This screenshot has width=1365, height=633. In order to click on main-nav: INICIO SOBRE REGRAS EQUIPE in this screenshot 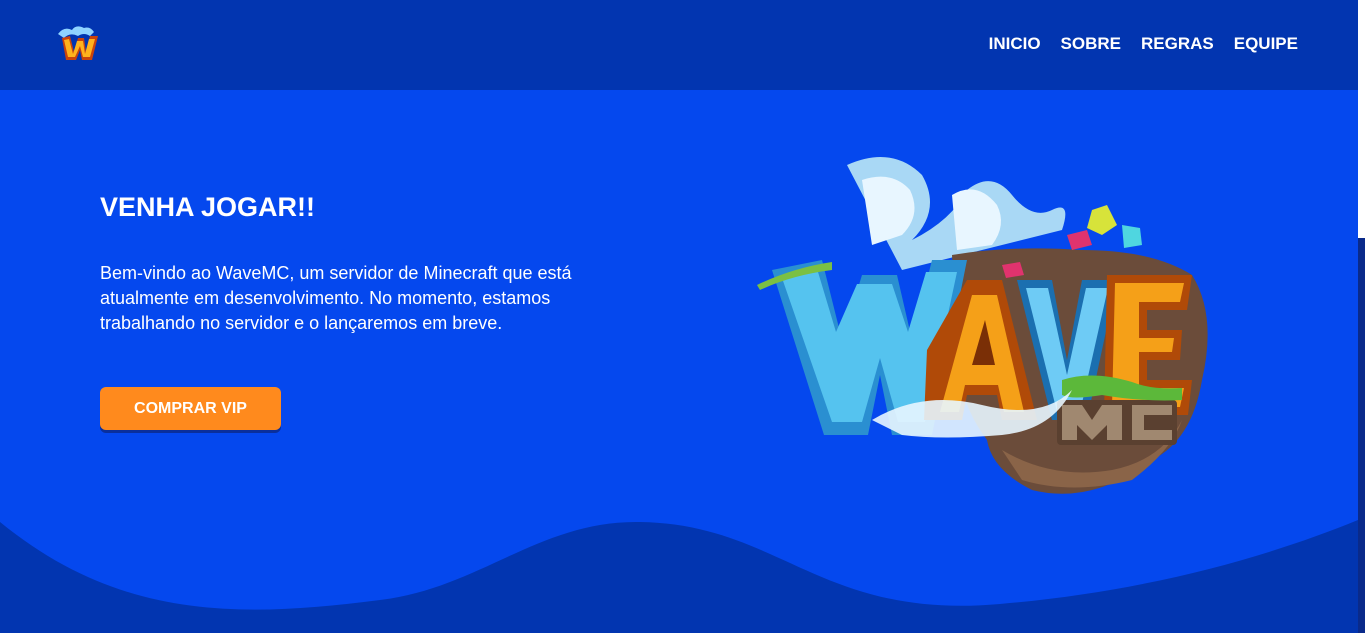, I will do `click(1143, 44)`.